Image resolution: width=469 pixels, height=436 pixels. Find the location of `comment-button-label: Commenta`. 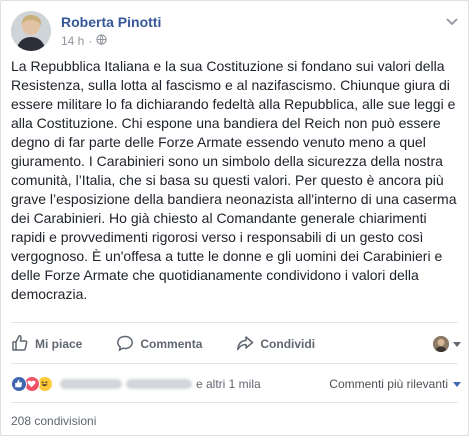

comment-button-label: Commenta is located at coordinates (171, 344).